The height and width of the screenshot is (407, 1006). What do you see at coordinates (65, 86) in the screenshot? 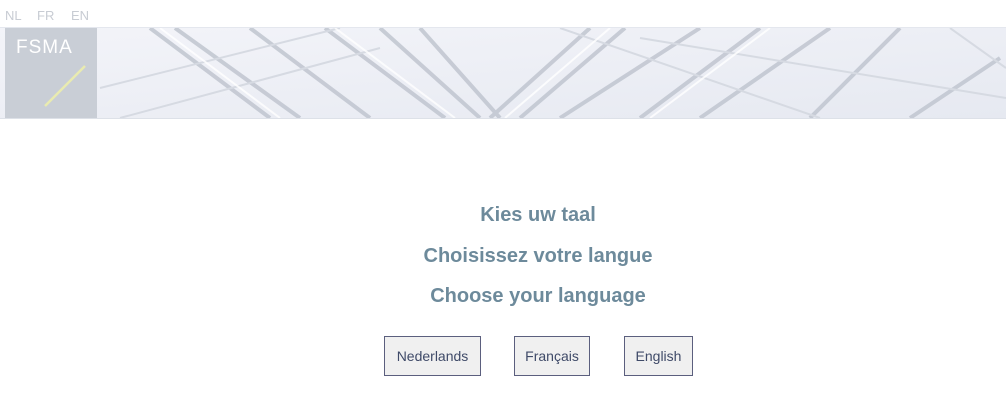
I see `logo-slash-icon` at bounding box center [65, 86].